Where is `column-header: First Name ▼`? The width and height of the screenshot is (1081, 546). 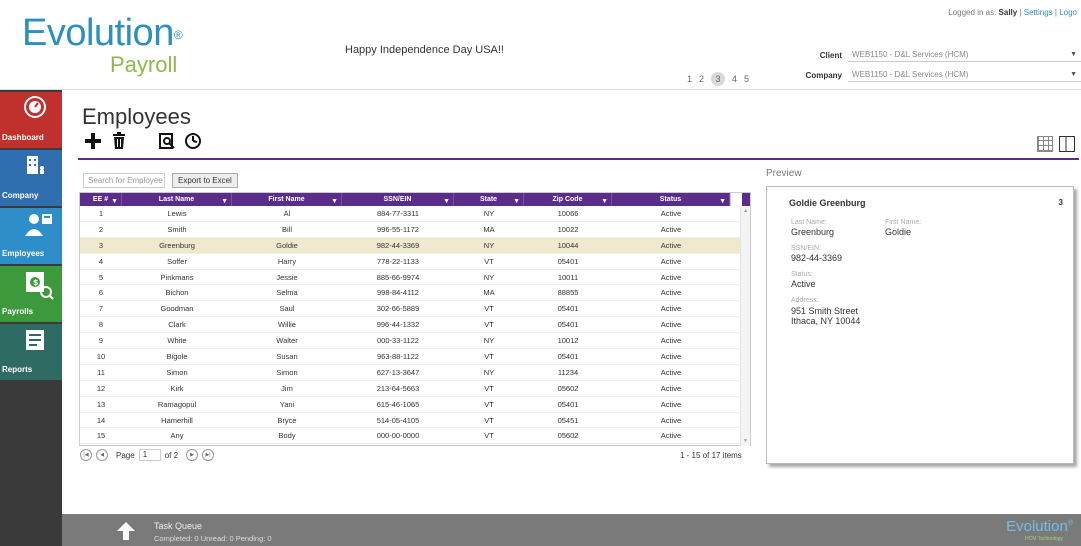 column-header: First Name ▼ is located at coordinates (287, 199).